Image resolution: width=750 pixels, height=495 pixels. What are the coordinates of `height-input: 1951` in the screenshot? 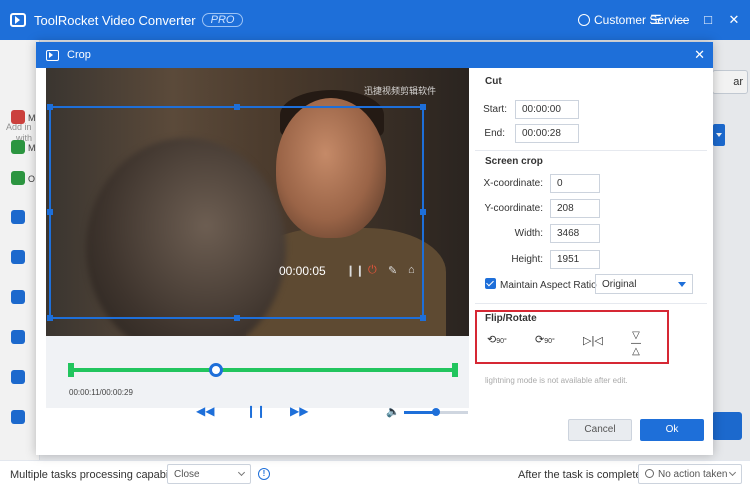 It's located at (575, 259).